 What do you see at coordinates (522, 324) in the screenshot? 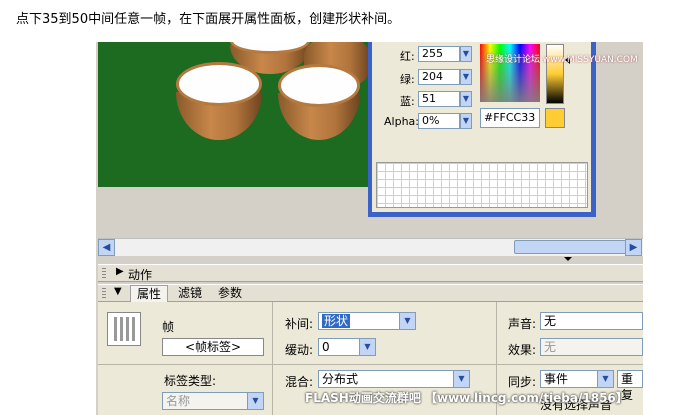
I see `sound-label: 声音:` at bounding box center [522, 324].